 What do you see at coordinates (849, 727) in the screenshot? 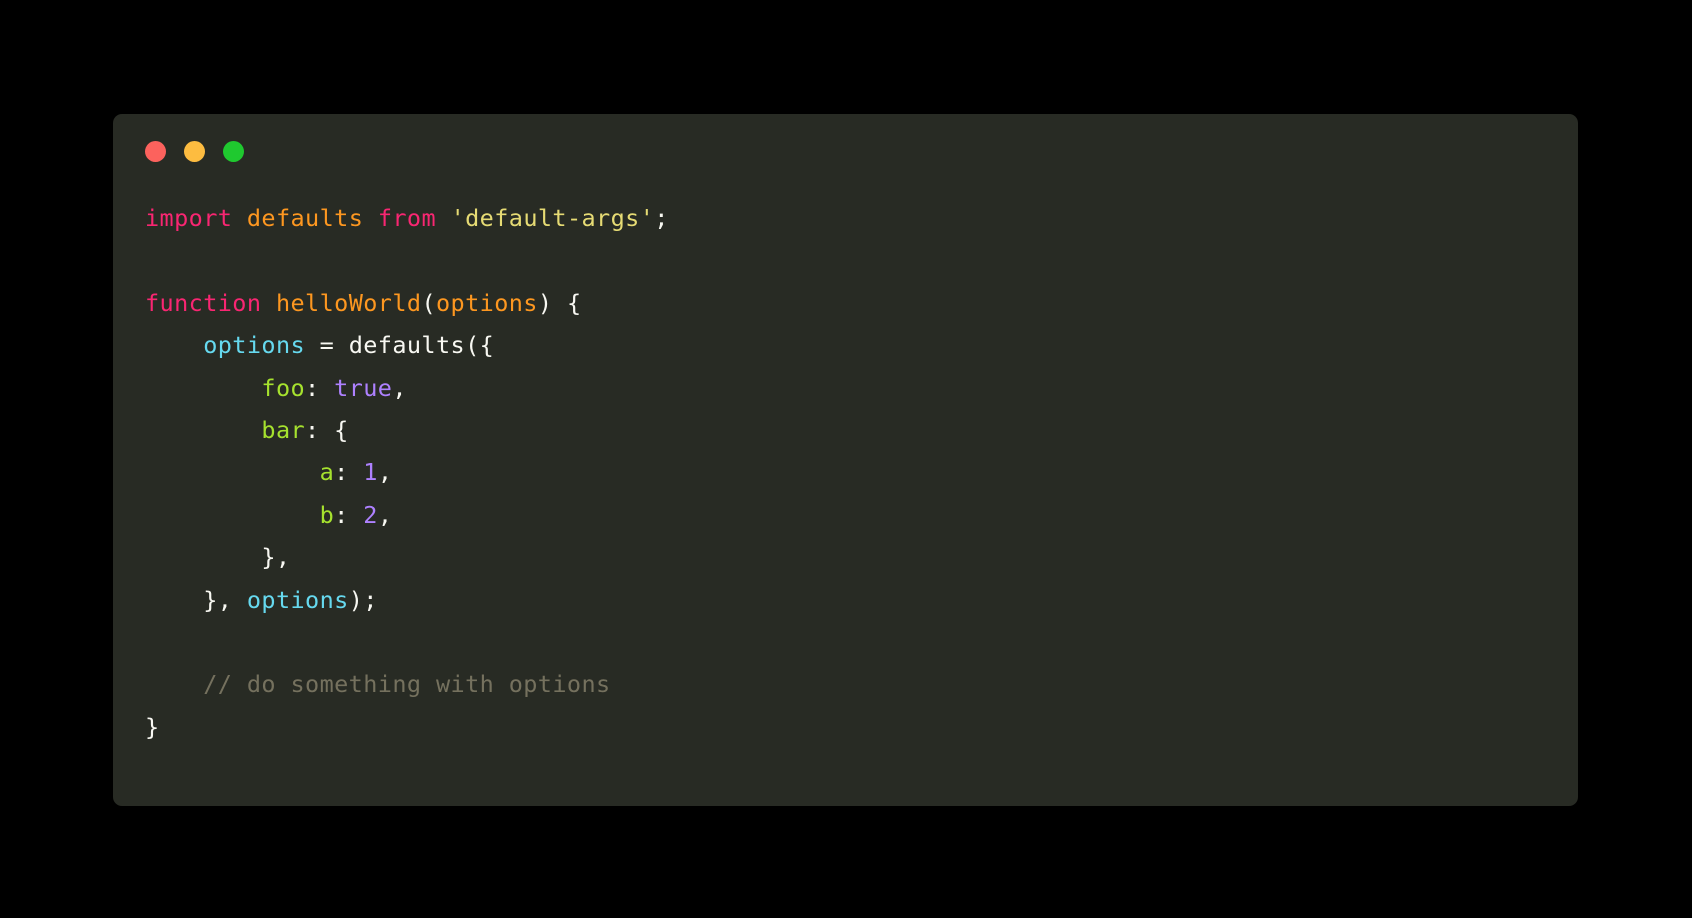
I see `code-line-13: }` at bounding box center [849, 727].